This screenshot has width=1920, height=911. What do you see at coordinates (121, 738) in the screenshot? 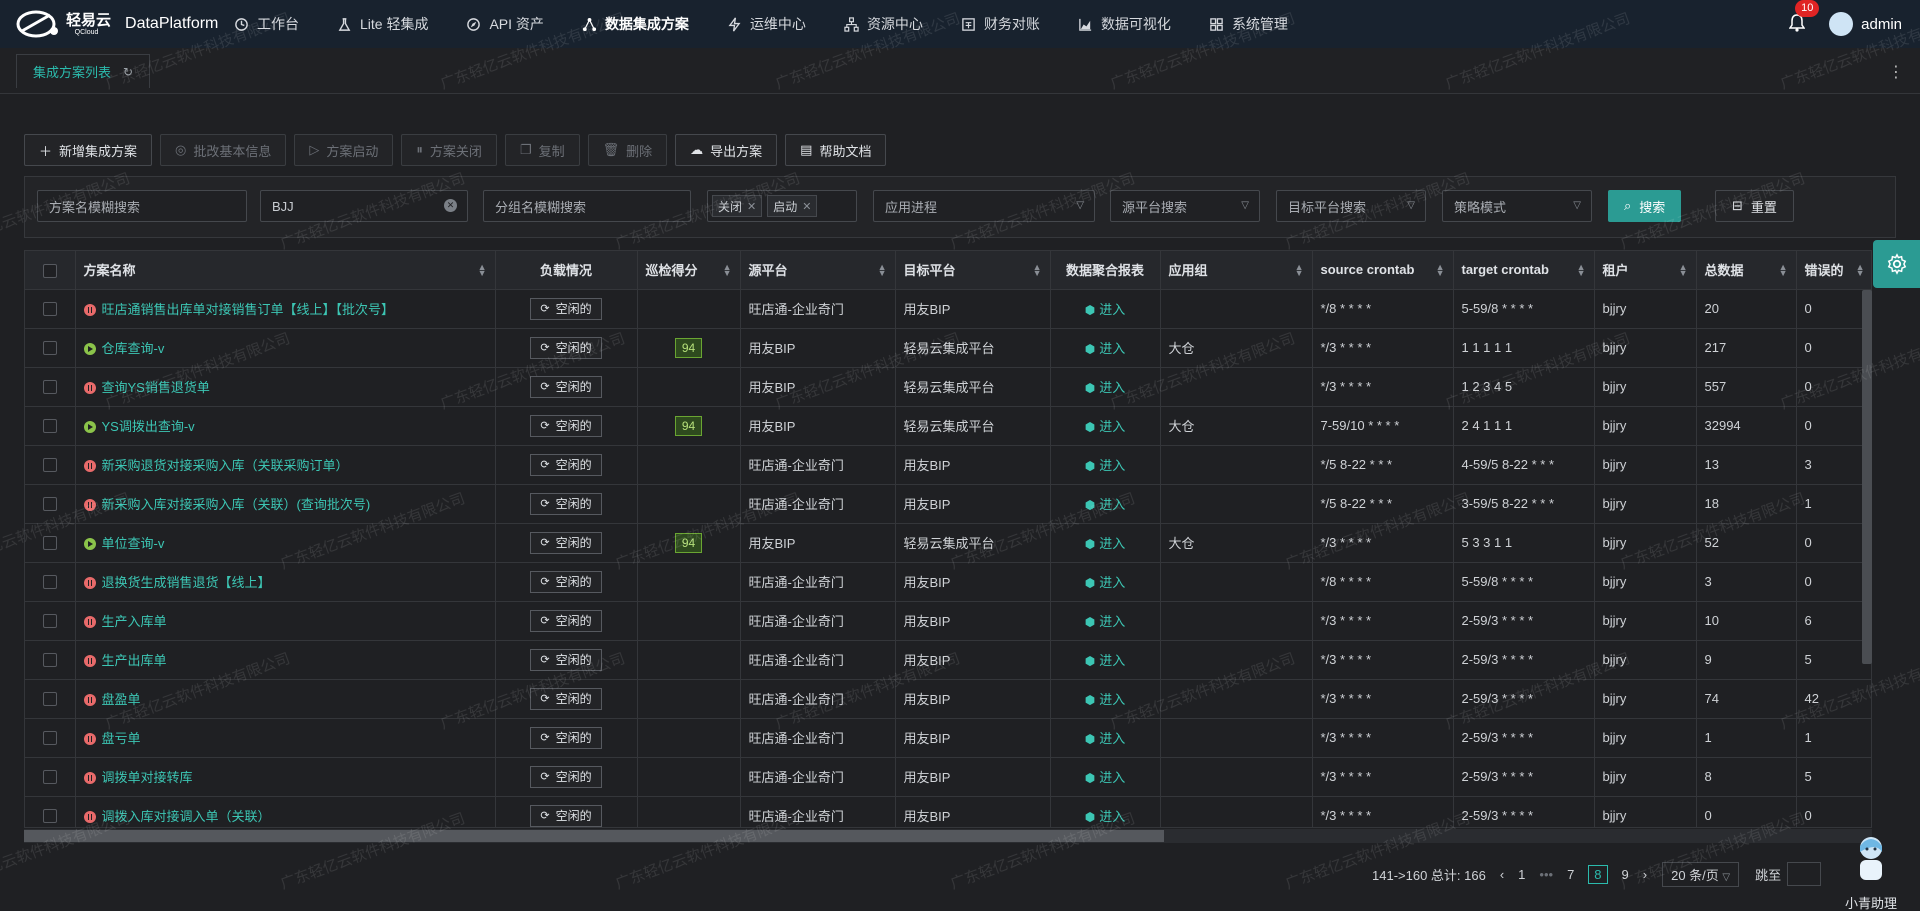
I see `solution-name-link: 盘亏单` at bounding box center [121, 738].